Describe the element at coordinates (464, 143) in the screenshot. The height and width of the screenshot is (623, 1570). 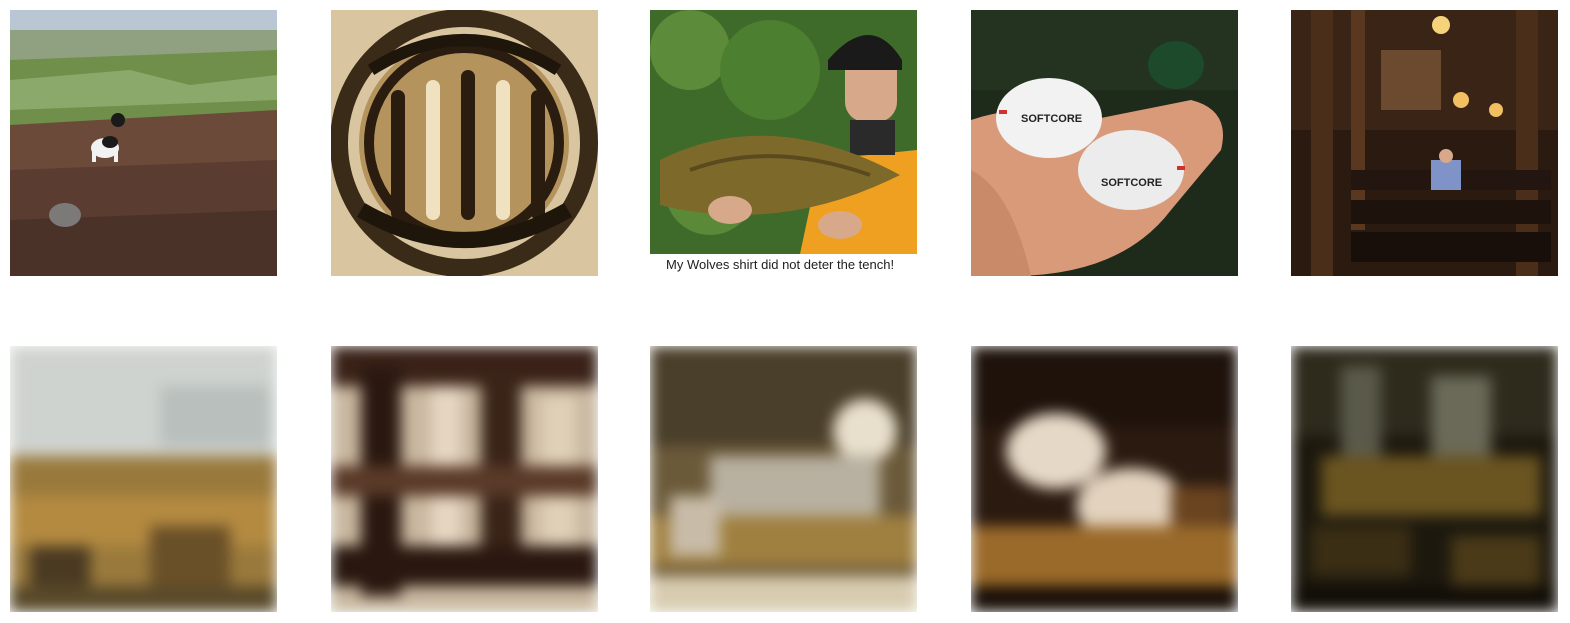
I see `image-french-horn` at that location.